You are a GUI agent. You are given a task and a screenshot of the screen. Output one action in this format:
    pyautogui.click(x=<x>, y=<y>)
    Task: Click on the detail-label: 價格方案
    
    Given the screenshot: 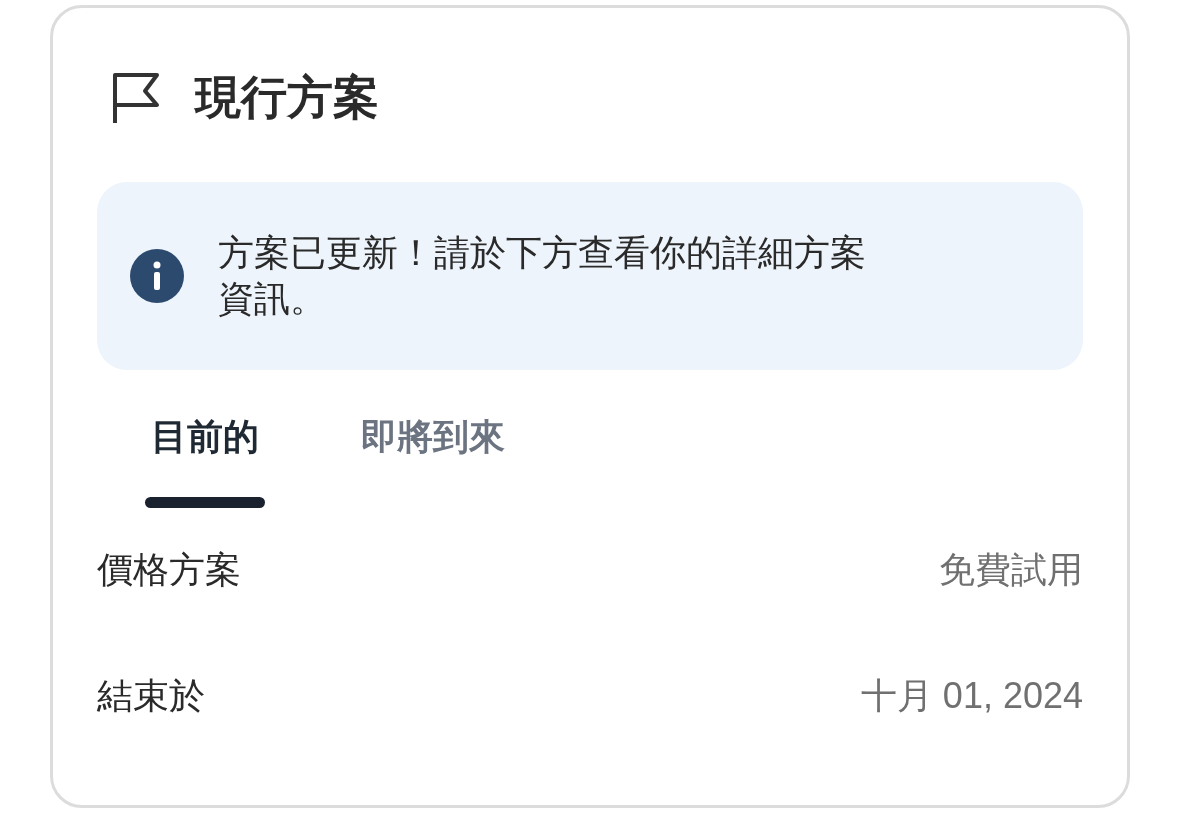 What is the action you would take?
    pyautogui.click(x=169, y=570)
    